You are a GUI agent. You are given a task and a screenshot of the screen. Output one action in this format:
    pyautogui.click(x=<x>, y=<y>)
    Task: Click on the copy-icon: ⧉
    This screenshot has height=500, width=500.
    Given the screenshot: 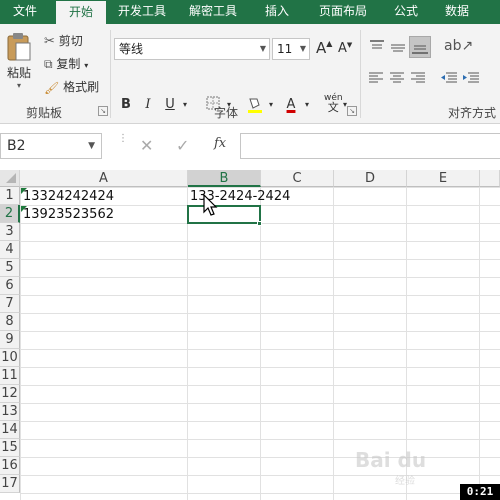 What is the action you would take?
    pyautogui.click(x=48, y=64)
    